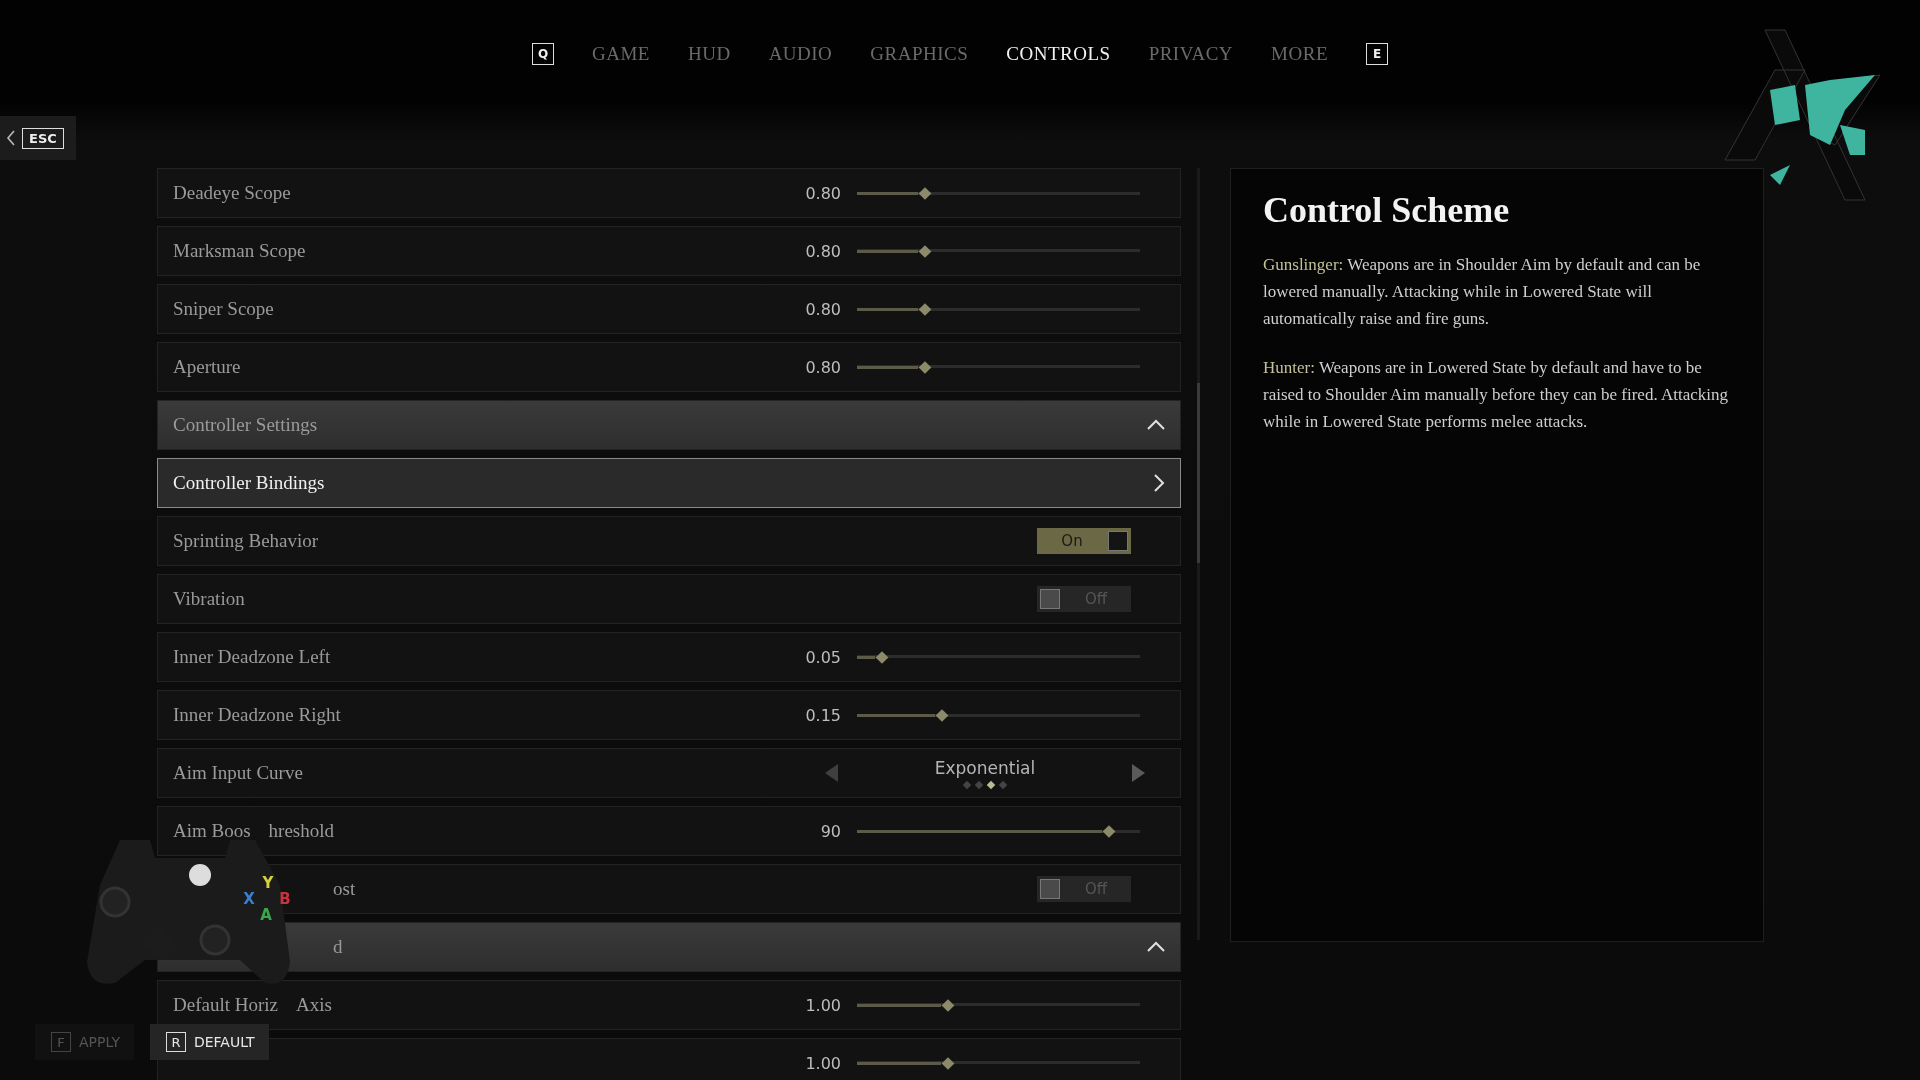 Image resolution: width=1920 pixels, height=1080 pixels. I want to click on info-paragraph: Hunter: Weapons are in Lowered State by default and have to be raised to Shoulder Aim manually before they can be fired. Attacking while in Lowered State performs melee attacks., so click(1496, 395).